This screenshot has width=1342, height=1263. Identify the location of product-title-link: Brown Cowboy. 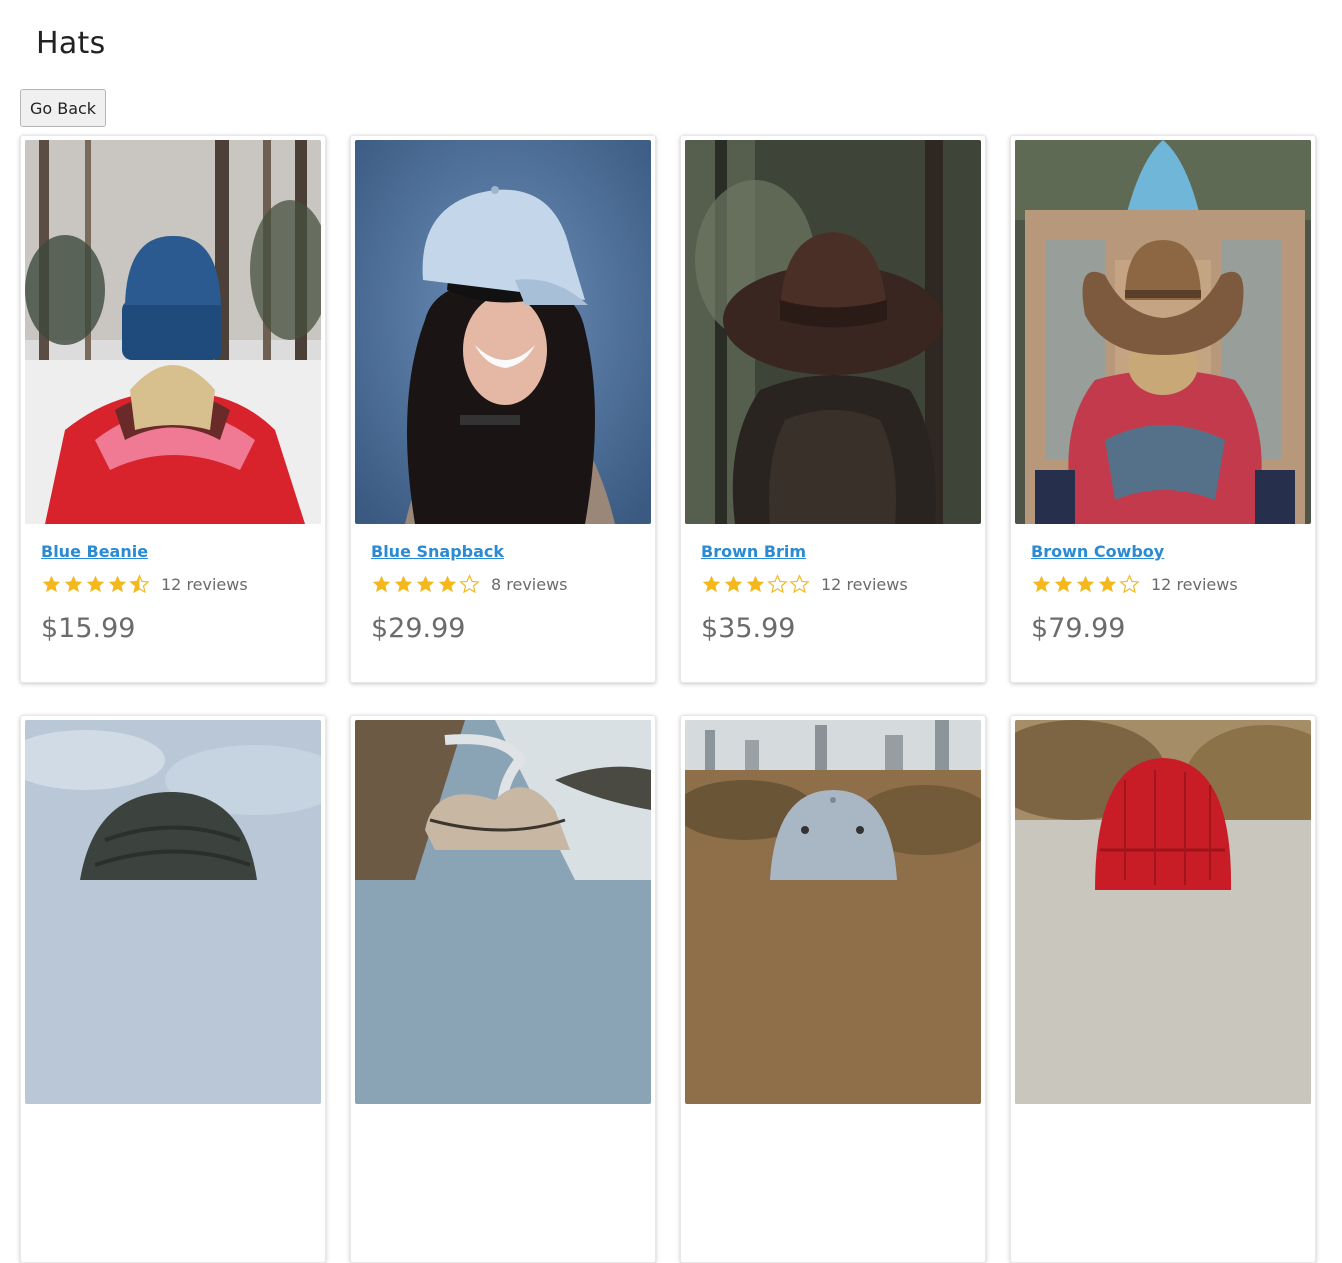
(1097, 551).